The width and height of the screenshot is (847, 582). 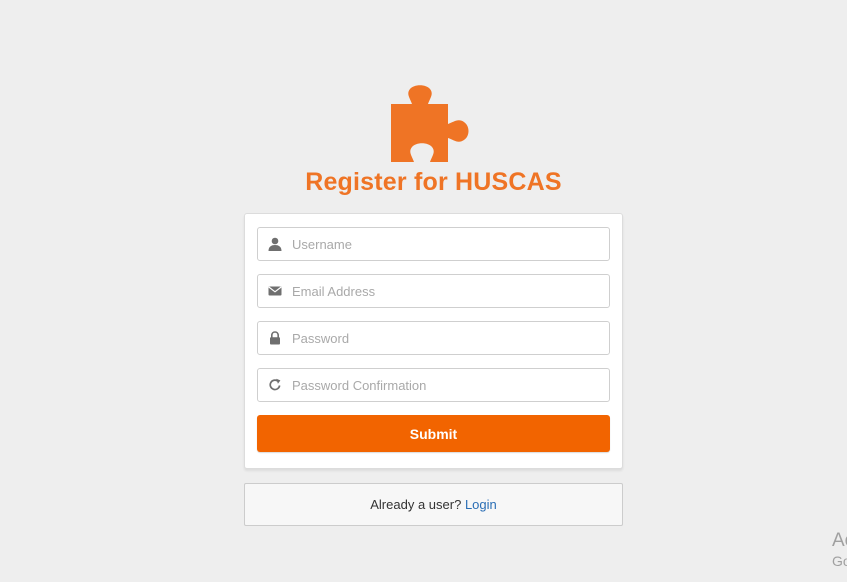 I want to click on password-confirmation-field, so click(x=433, y=385).